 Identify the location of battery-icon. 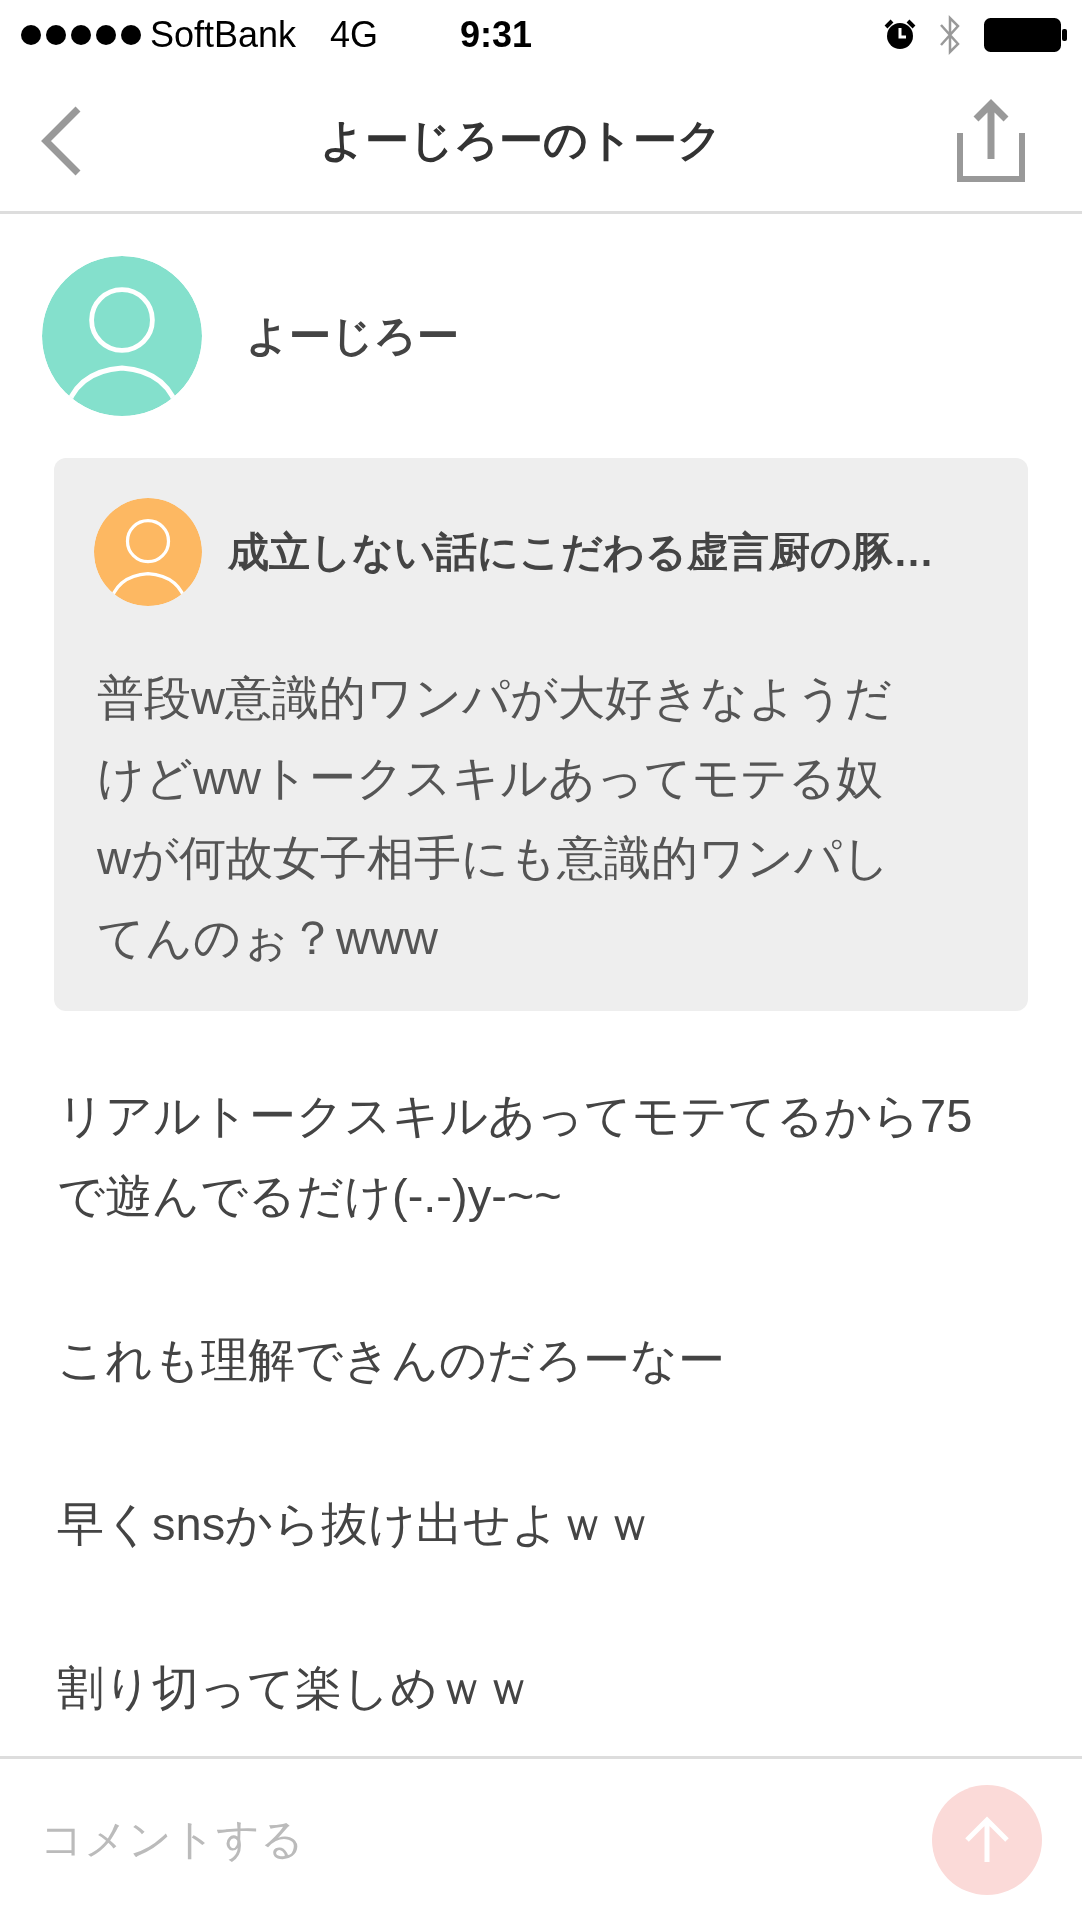
(1026, 35).